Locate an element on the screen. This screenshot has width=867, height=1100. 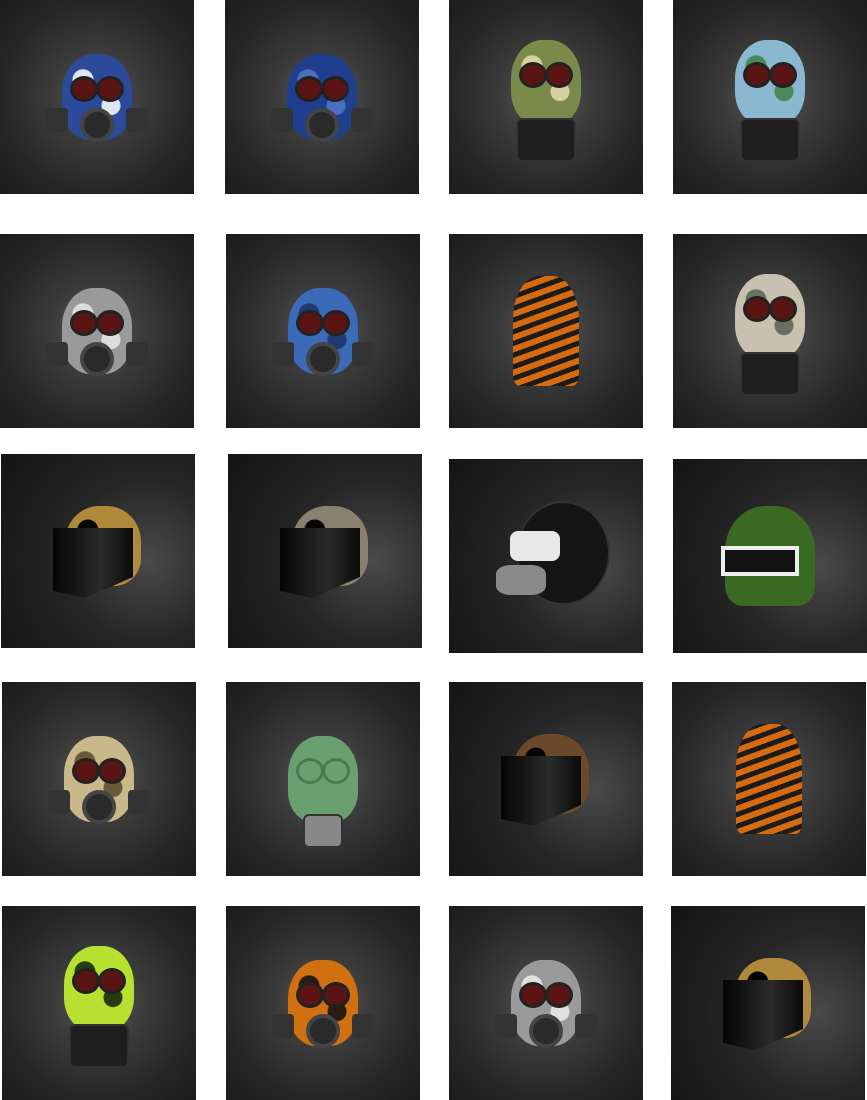
green-helmet-icon is located at coordinates (768, 556).